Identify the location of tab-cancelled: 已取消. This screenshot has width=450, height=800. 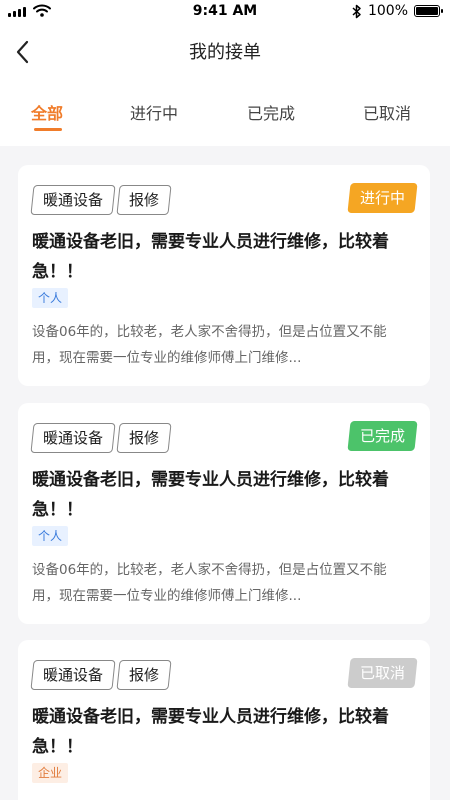
(387, 112).